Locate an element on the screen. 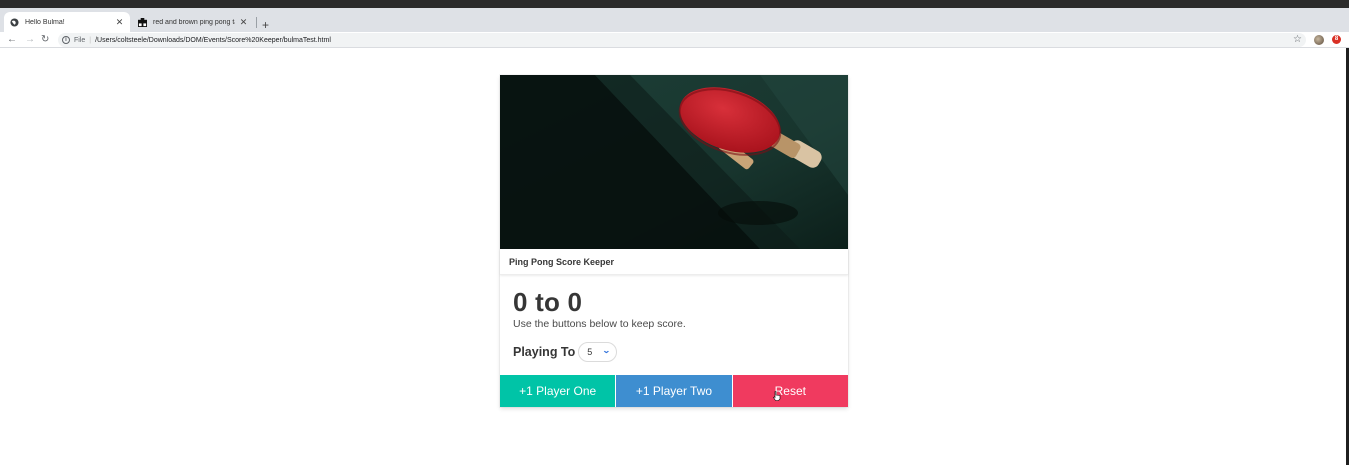 The image size is (1349, 465). plus-icon: + is located at coordinates (265, 25).